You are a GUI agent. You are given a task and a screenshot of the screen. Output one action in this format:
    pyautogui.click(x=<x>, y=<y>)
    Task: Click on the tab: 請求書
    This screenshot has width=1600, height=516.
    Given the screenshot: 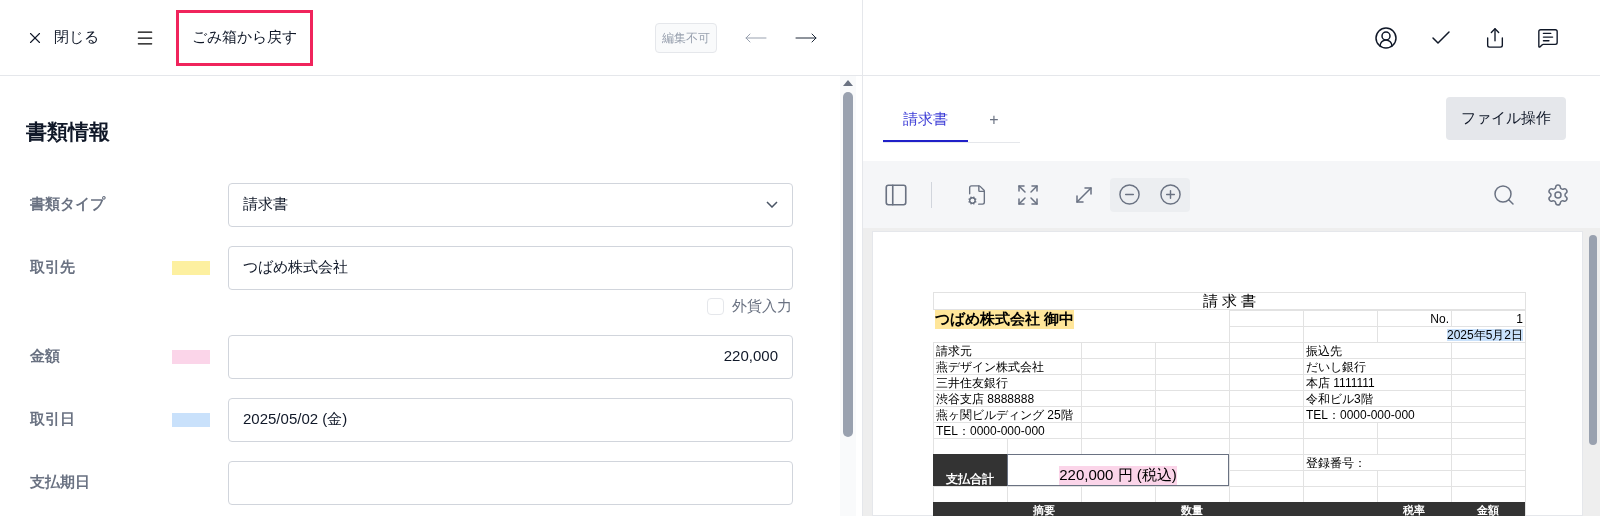 What is the action you would take?
    pyautogui.click(x=925, y=120)
    